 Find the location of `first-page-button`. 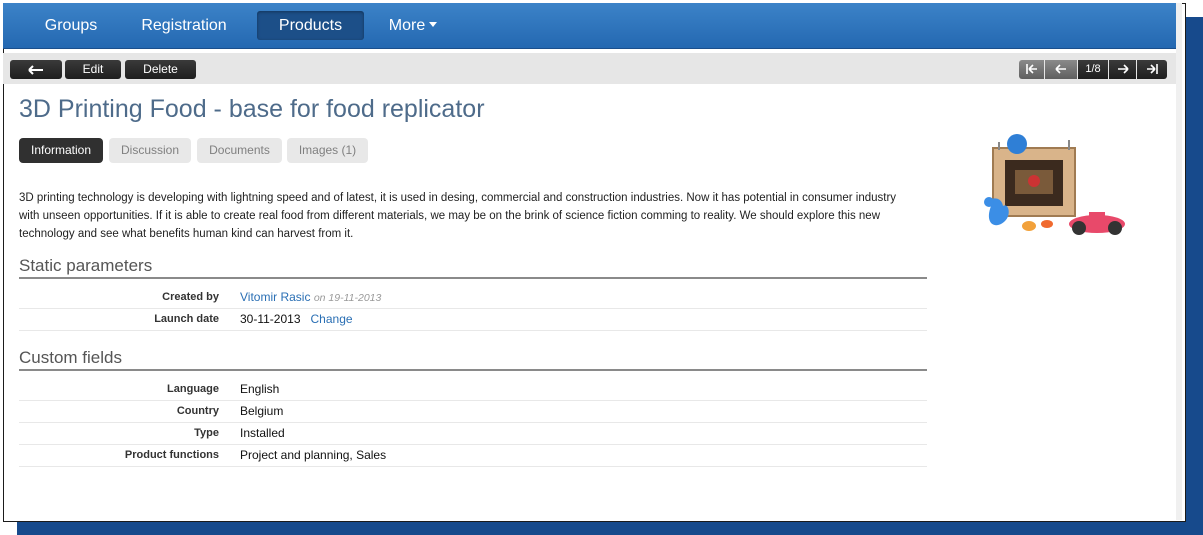

first-page-button is located at coordinates (1031, 69).